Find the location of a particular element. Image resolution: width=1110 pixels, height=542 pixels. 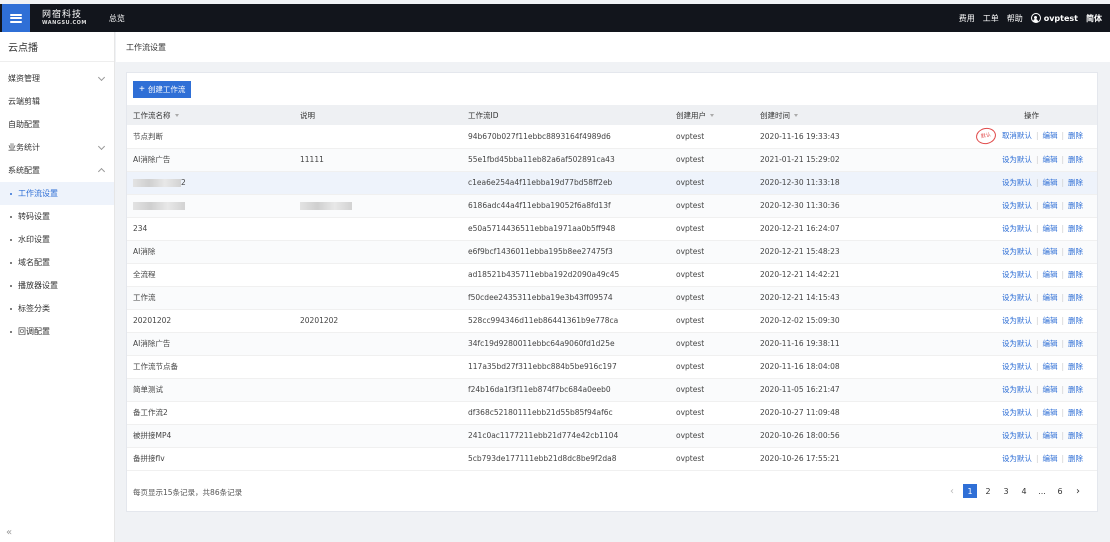

language-switch: 简体 is located at coordinates (1094, 18).